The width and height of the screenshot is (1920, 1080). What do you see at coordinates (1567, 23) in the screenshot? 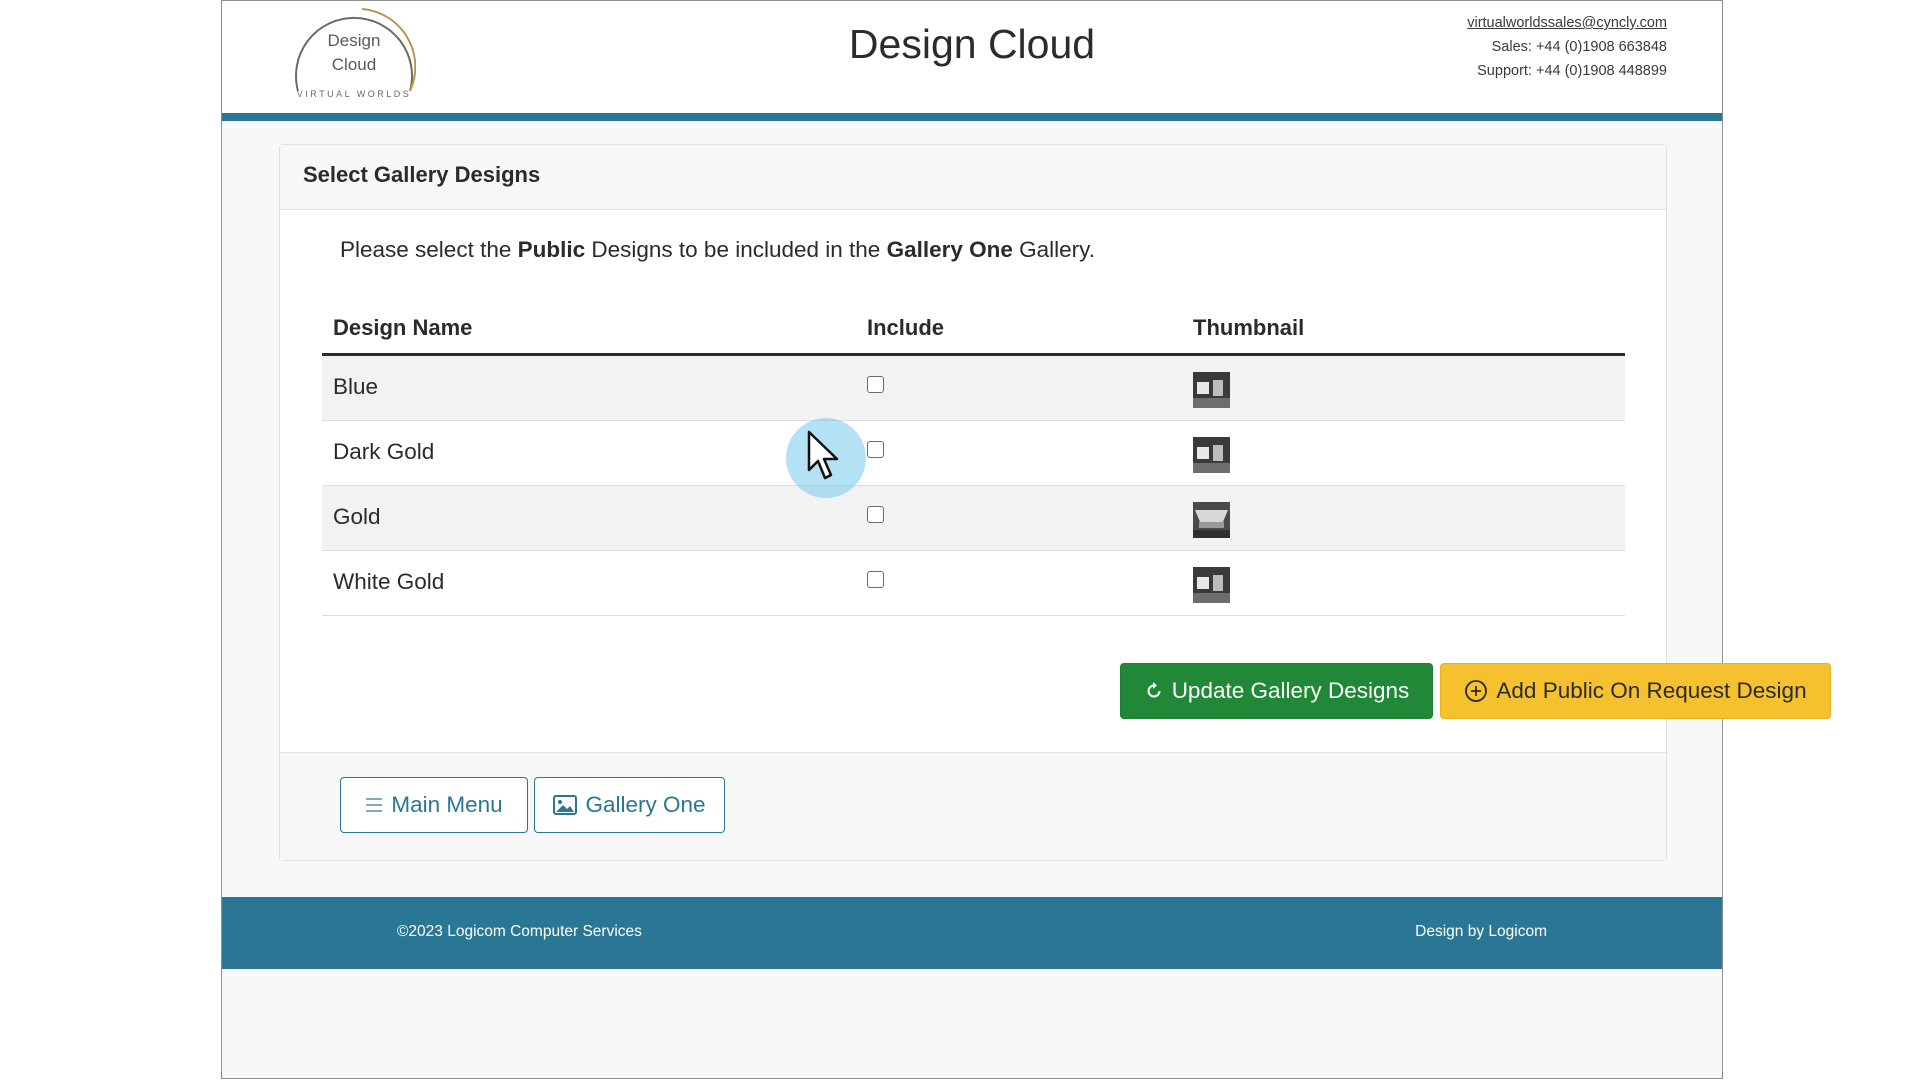
I see `sales-email-link: virtualworldssales@cyncly.com` at bounding box center [1567, 23].